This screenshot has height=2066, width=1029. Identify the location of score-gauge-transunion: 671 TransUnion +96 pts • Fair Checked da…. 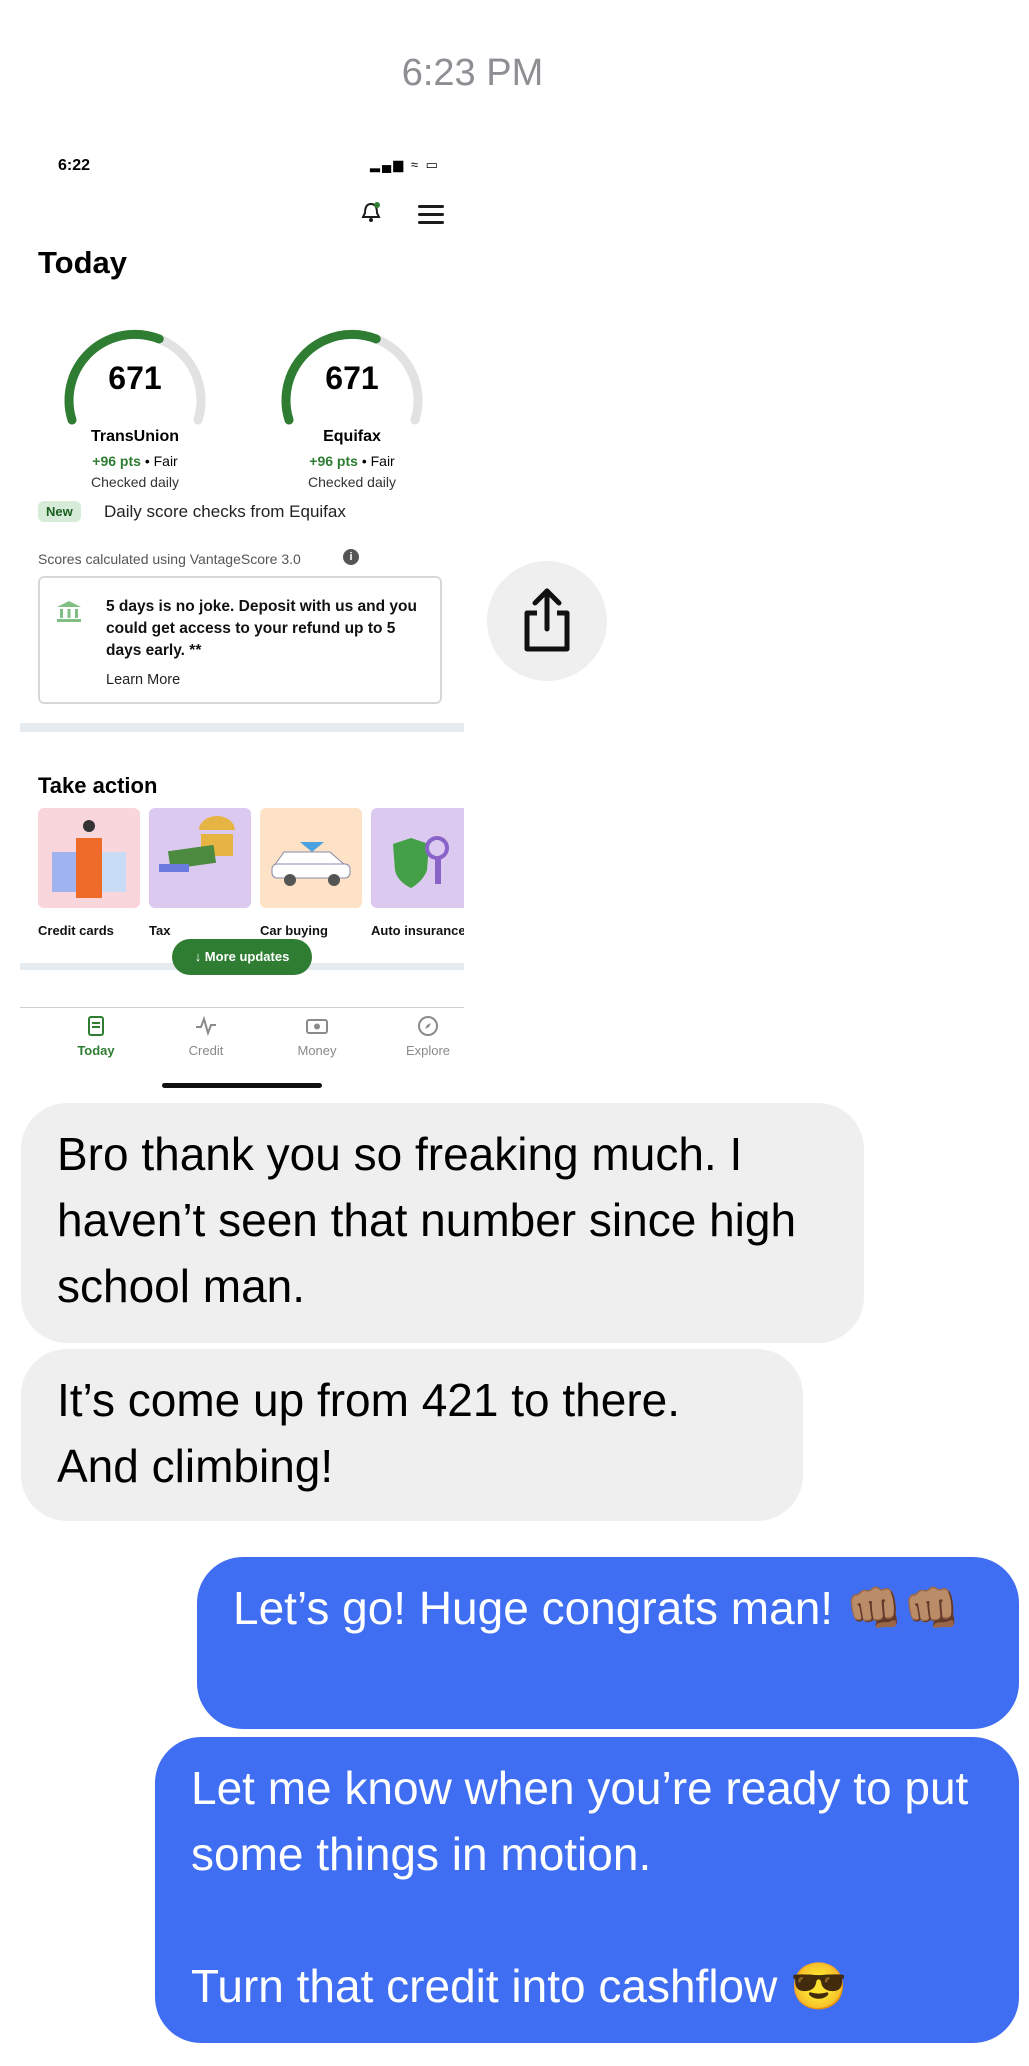
(135, 400).